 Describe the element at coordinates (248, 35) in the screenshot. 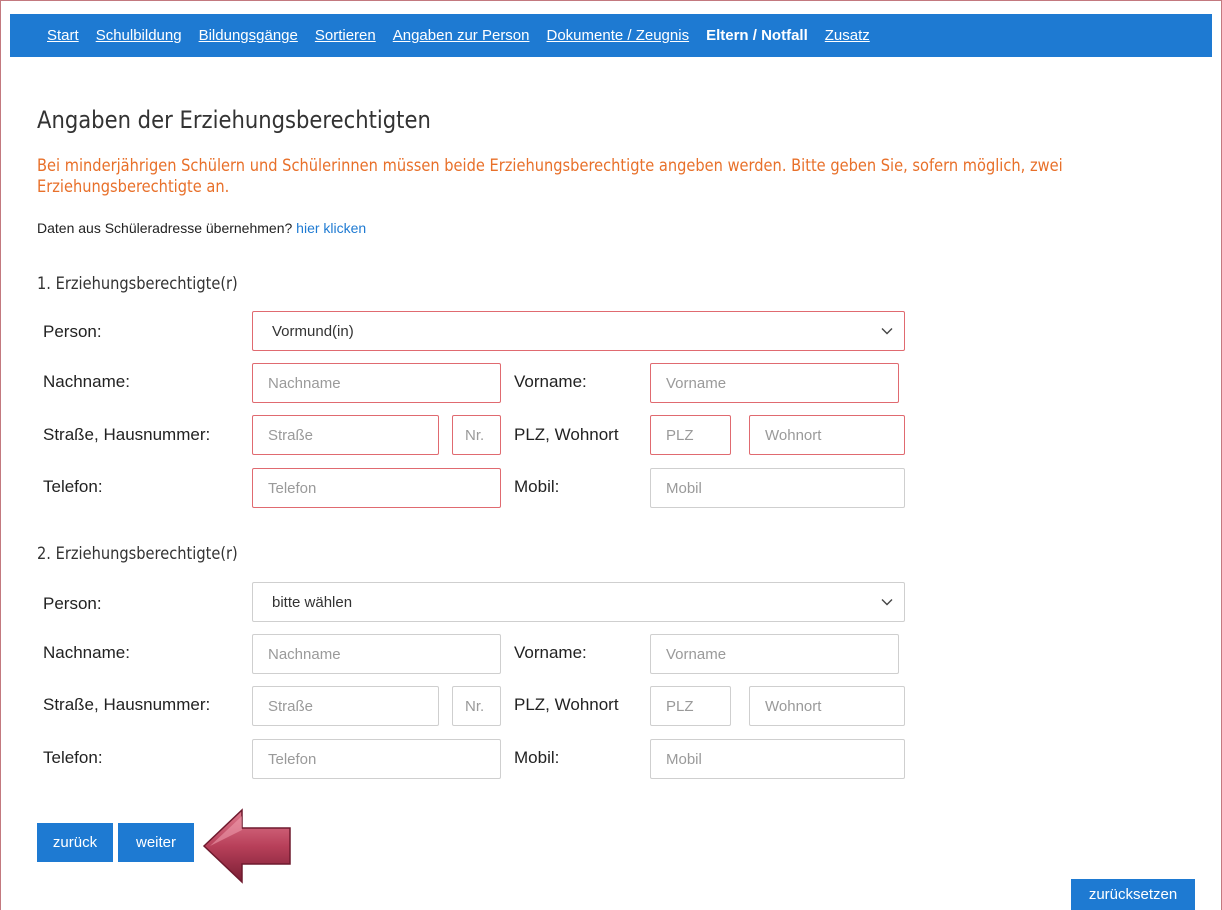

I see `nav-link-bildungsgaenge: Bildungsgänge` at that location.